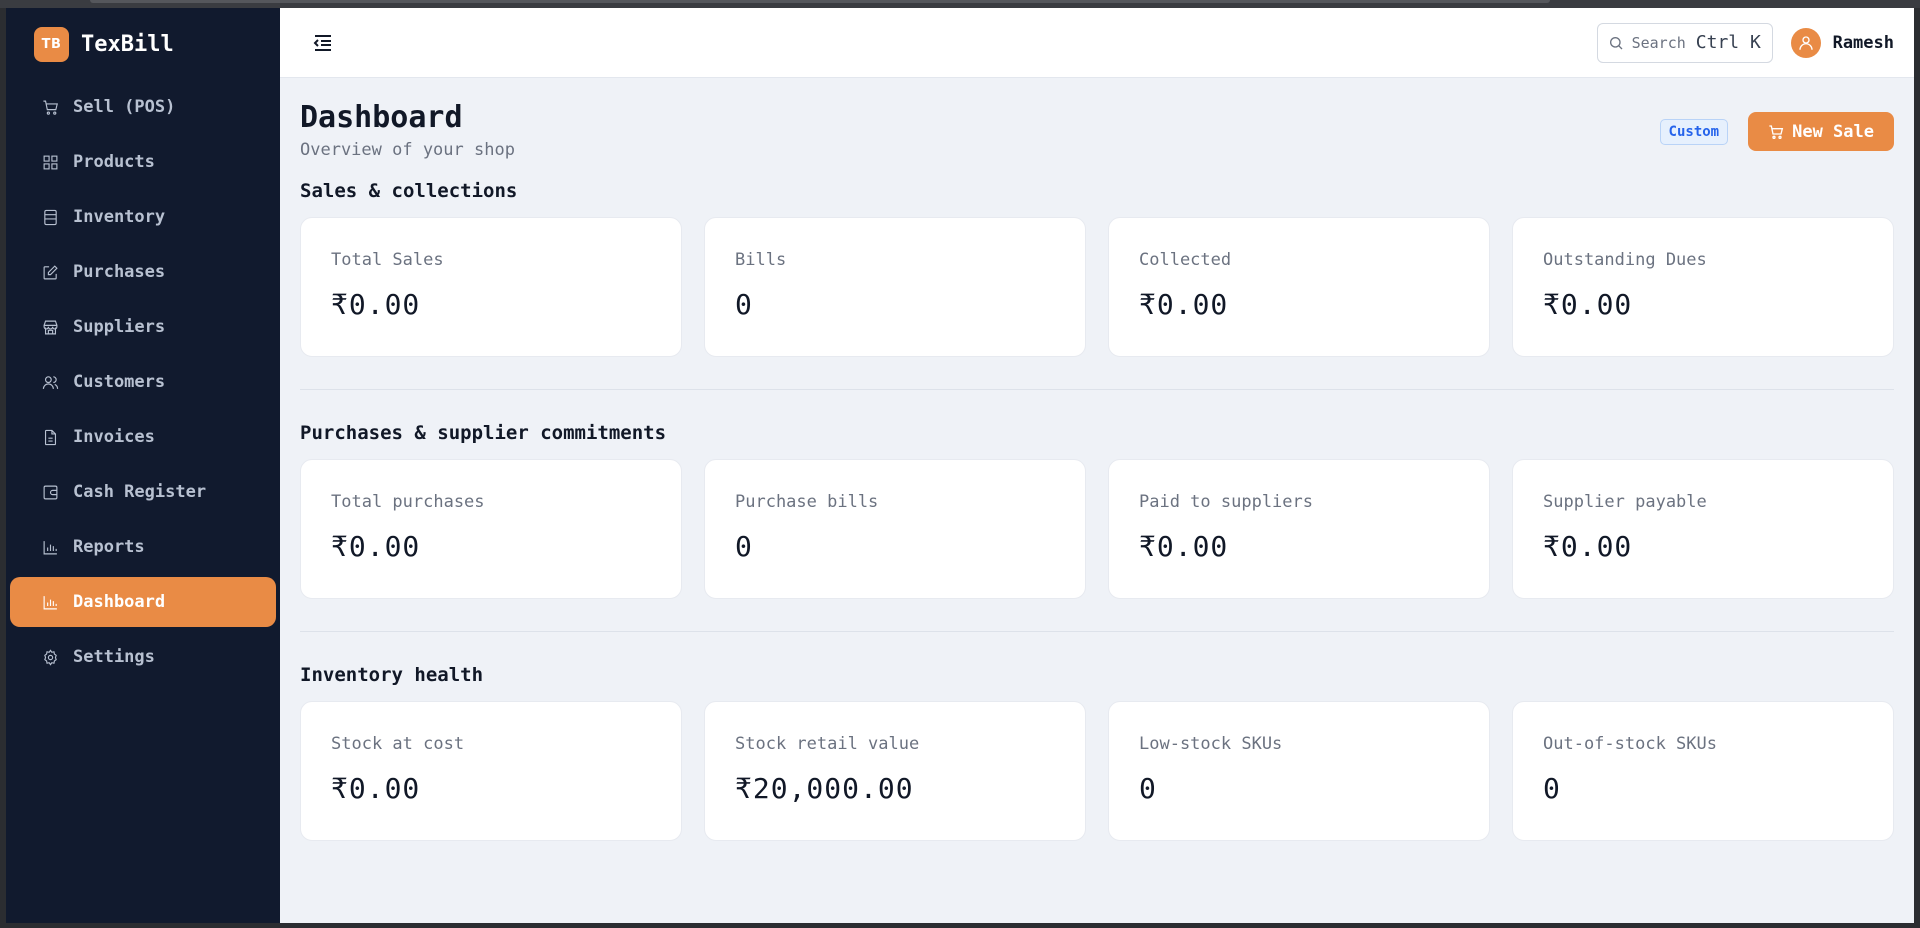  Describe the element at coordinates (960, 4) in the screenshot. I see `browser-top-strip` at that location.